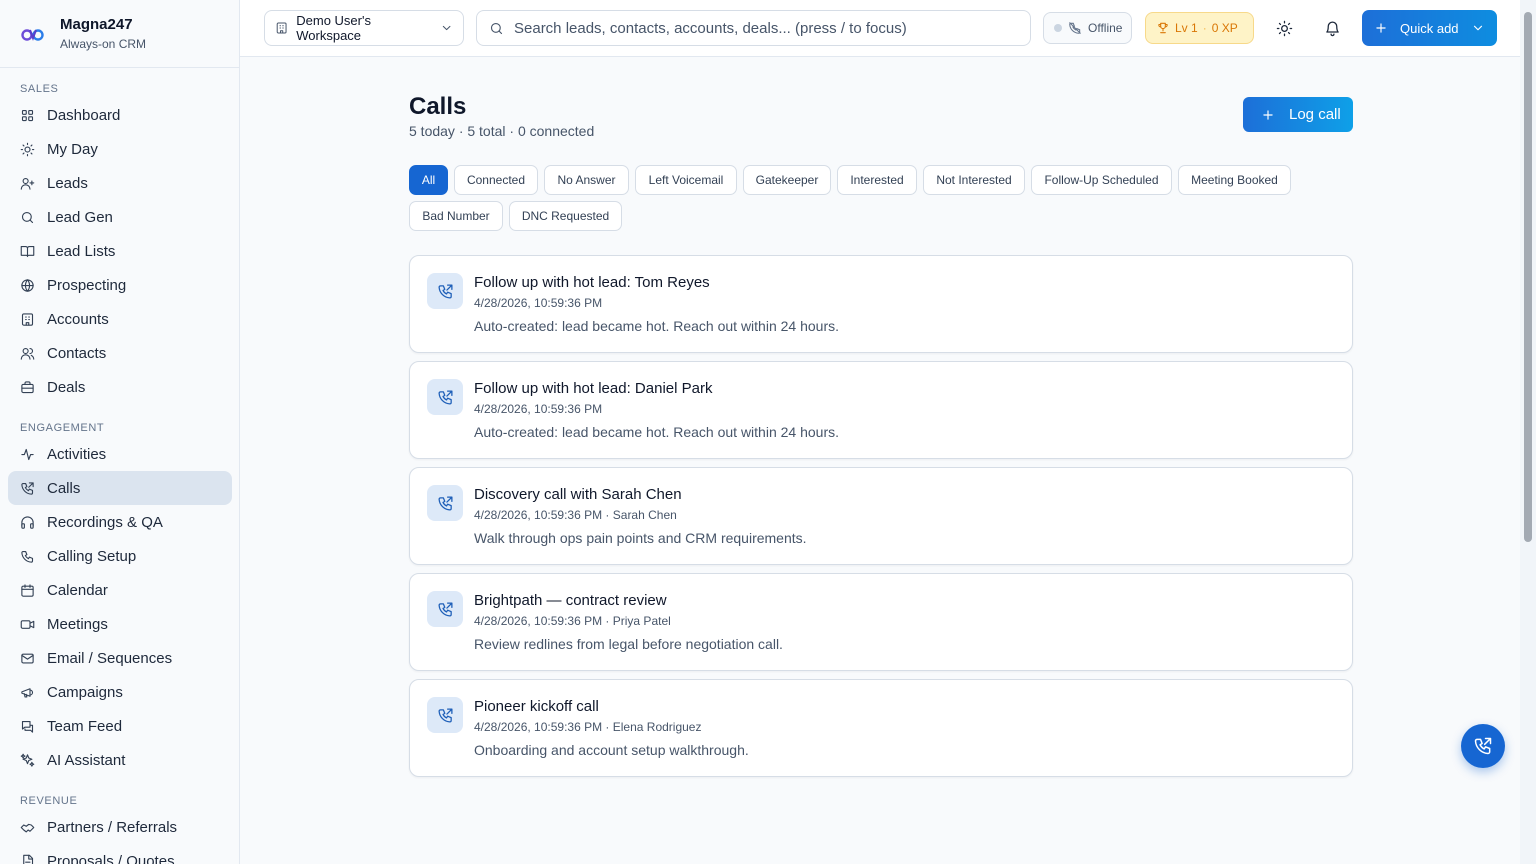 This screenshot has height=864, width=1536. Describe the element at coordinates (120, 488) in the screenshot. I see `sidebar-item-calls: Calls` at that location.